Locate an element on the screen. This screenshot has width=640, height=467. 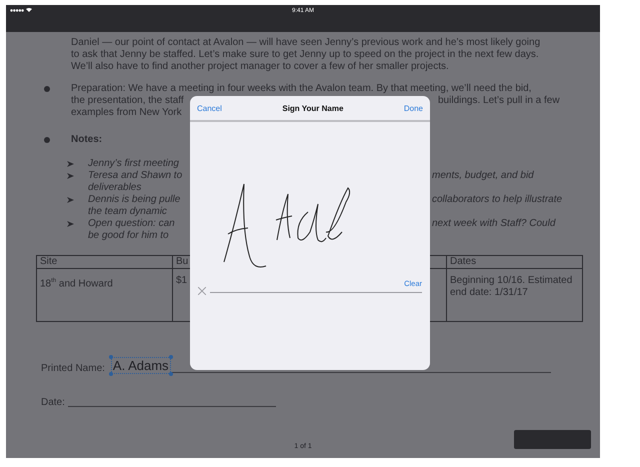
document-text: the team dynamic is located at coordinates (127, 211).